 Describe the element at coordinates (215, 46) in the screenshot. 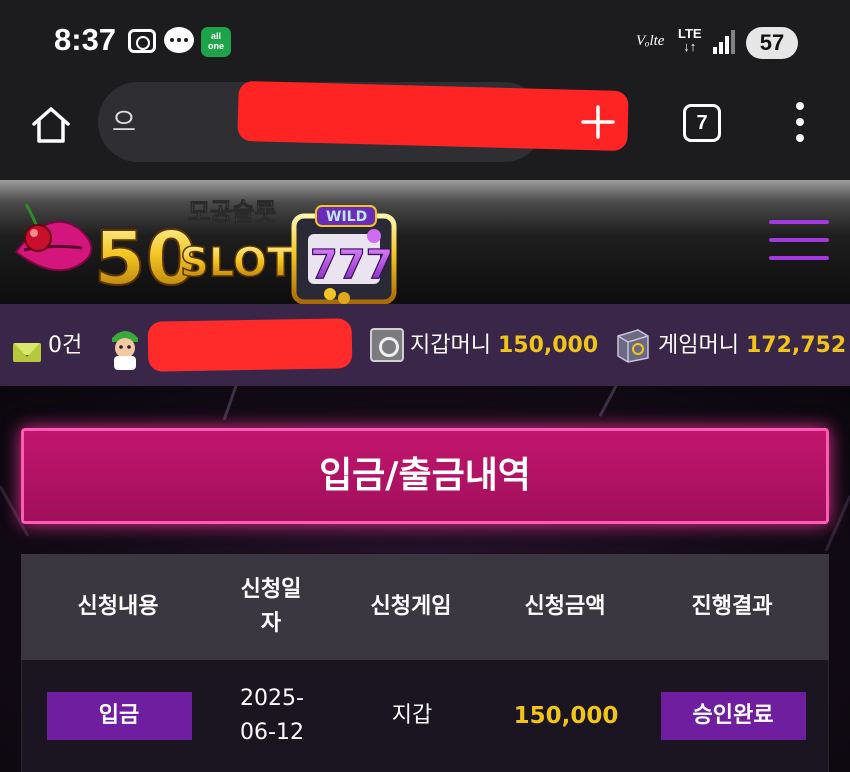

I see `allone-label-bottom: one` at that location.